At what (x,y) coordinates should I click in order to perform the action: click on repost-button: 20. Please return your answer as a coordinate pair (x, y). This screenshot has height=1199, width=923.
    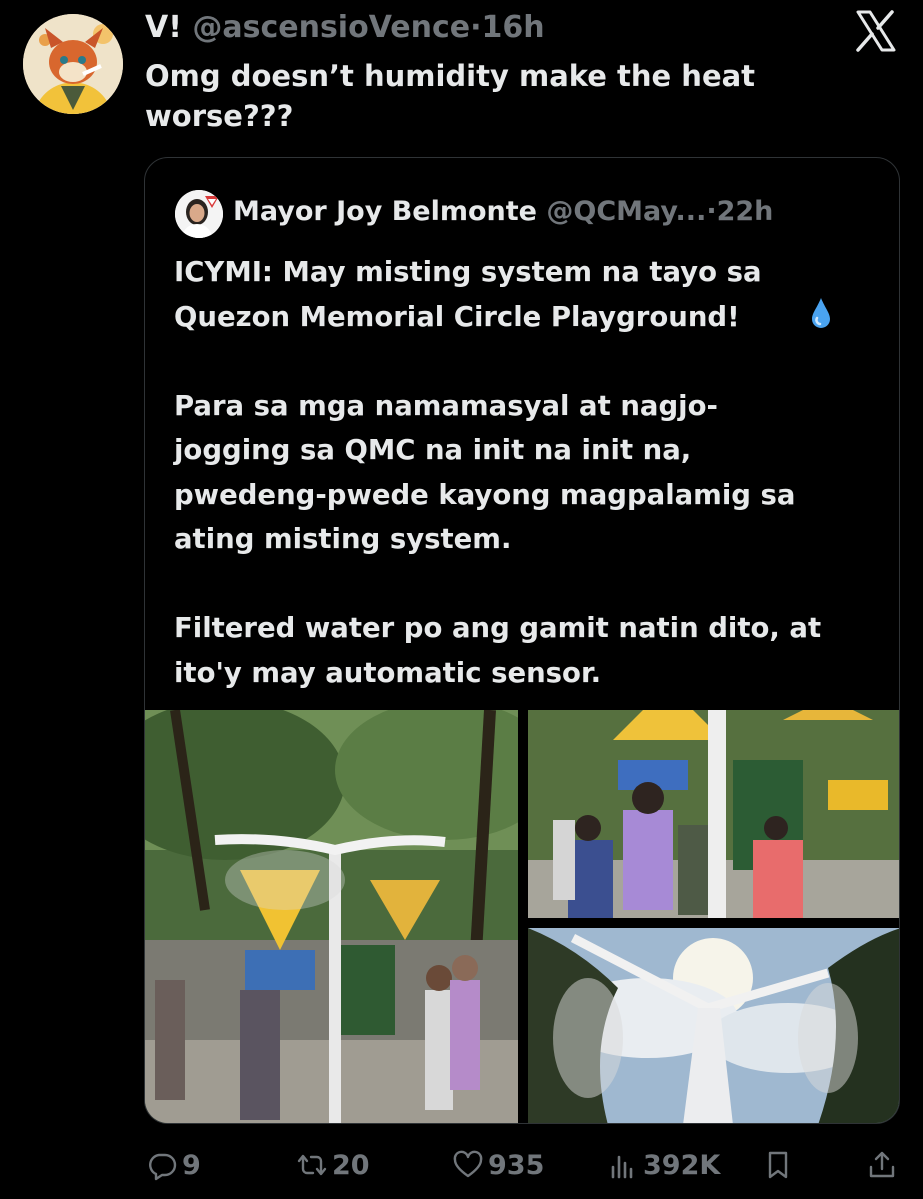
    Looking at the image, I should click on (333, 1165).